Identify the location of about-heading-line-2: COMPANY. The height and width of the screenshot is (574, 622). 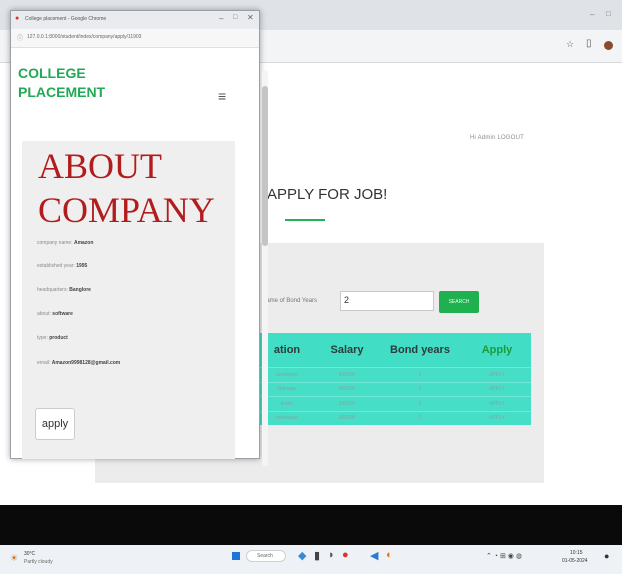
(126, 210).